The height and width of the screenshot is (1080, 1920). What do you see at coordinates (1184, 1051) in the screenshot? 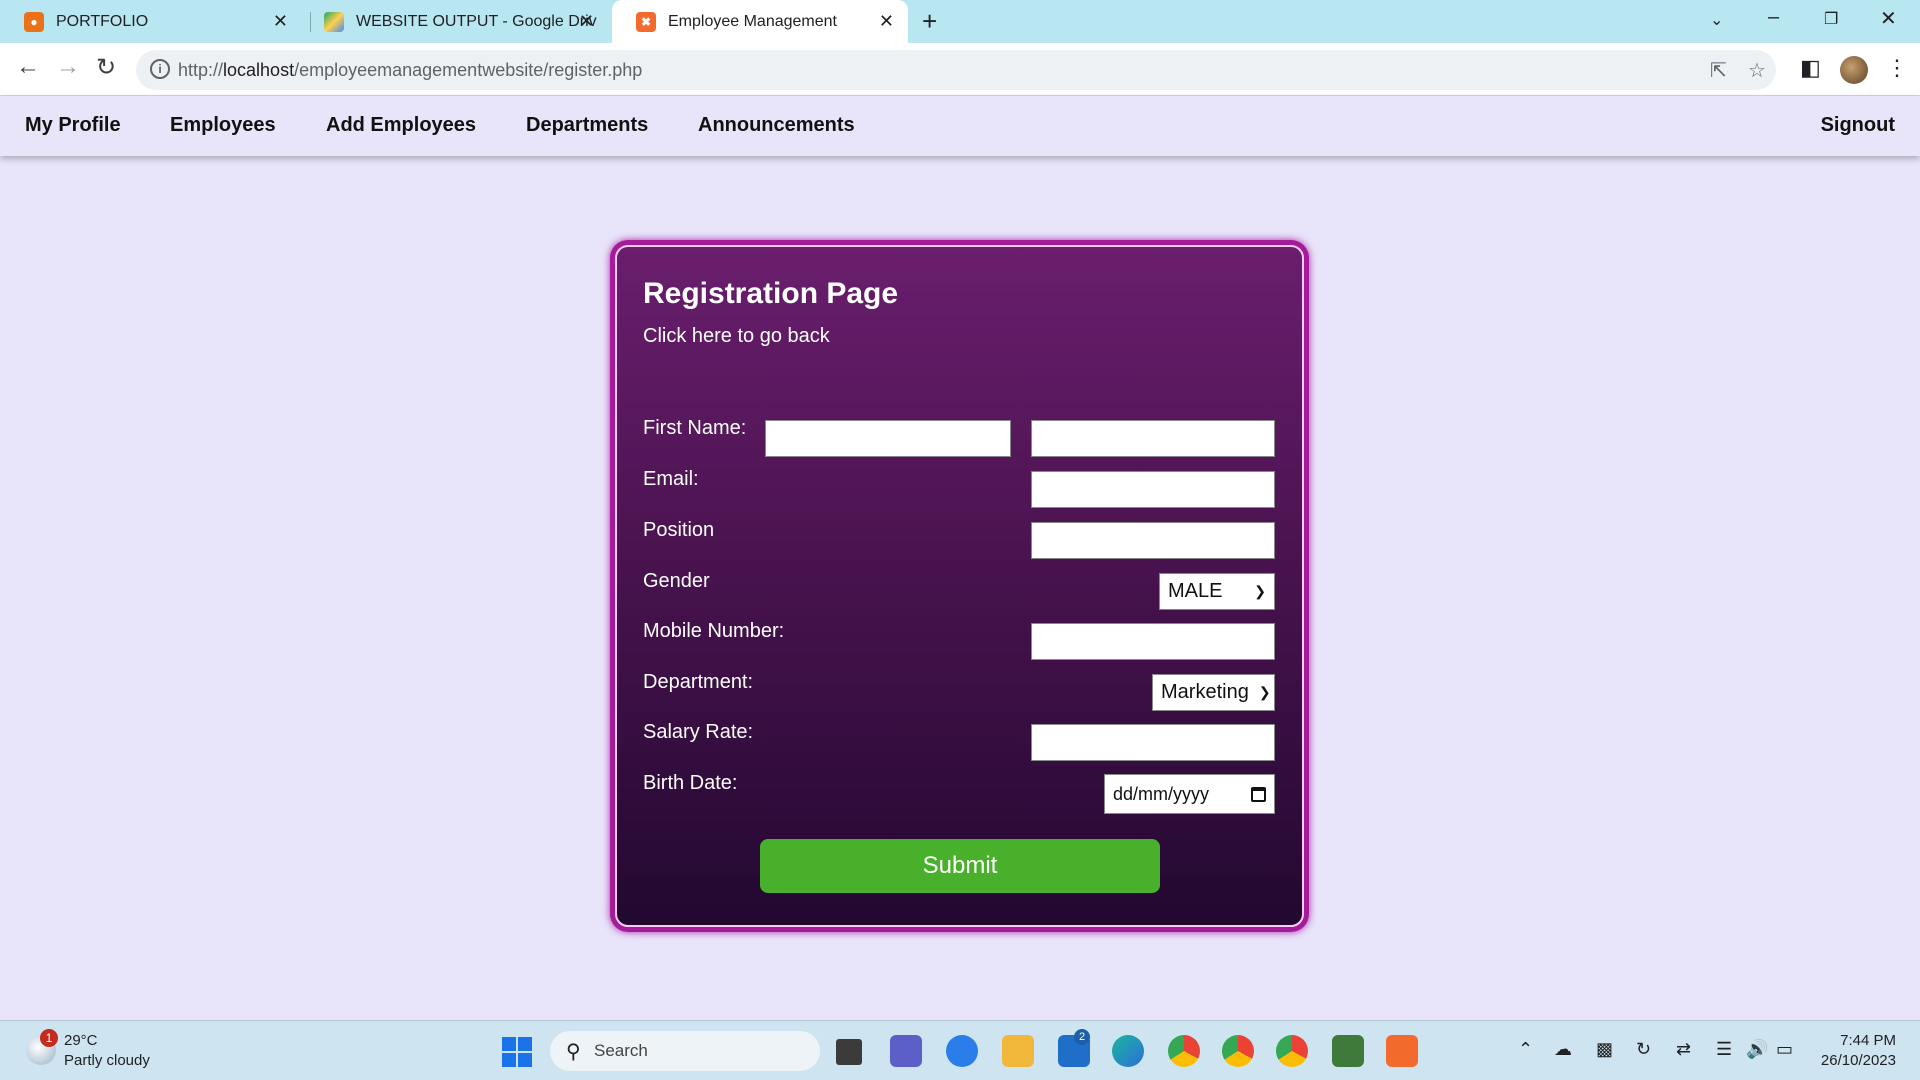
I see `chrome-profile-1-icon` at bounding box center [1184, 1051].